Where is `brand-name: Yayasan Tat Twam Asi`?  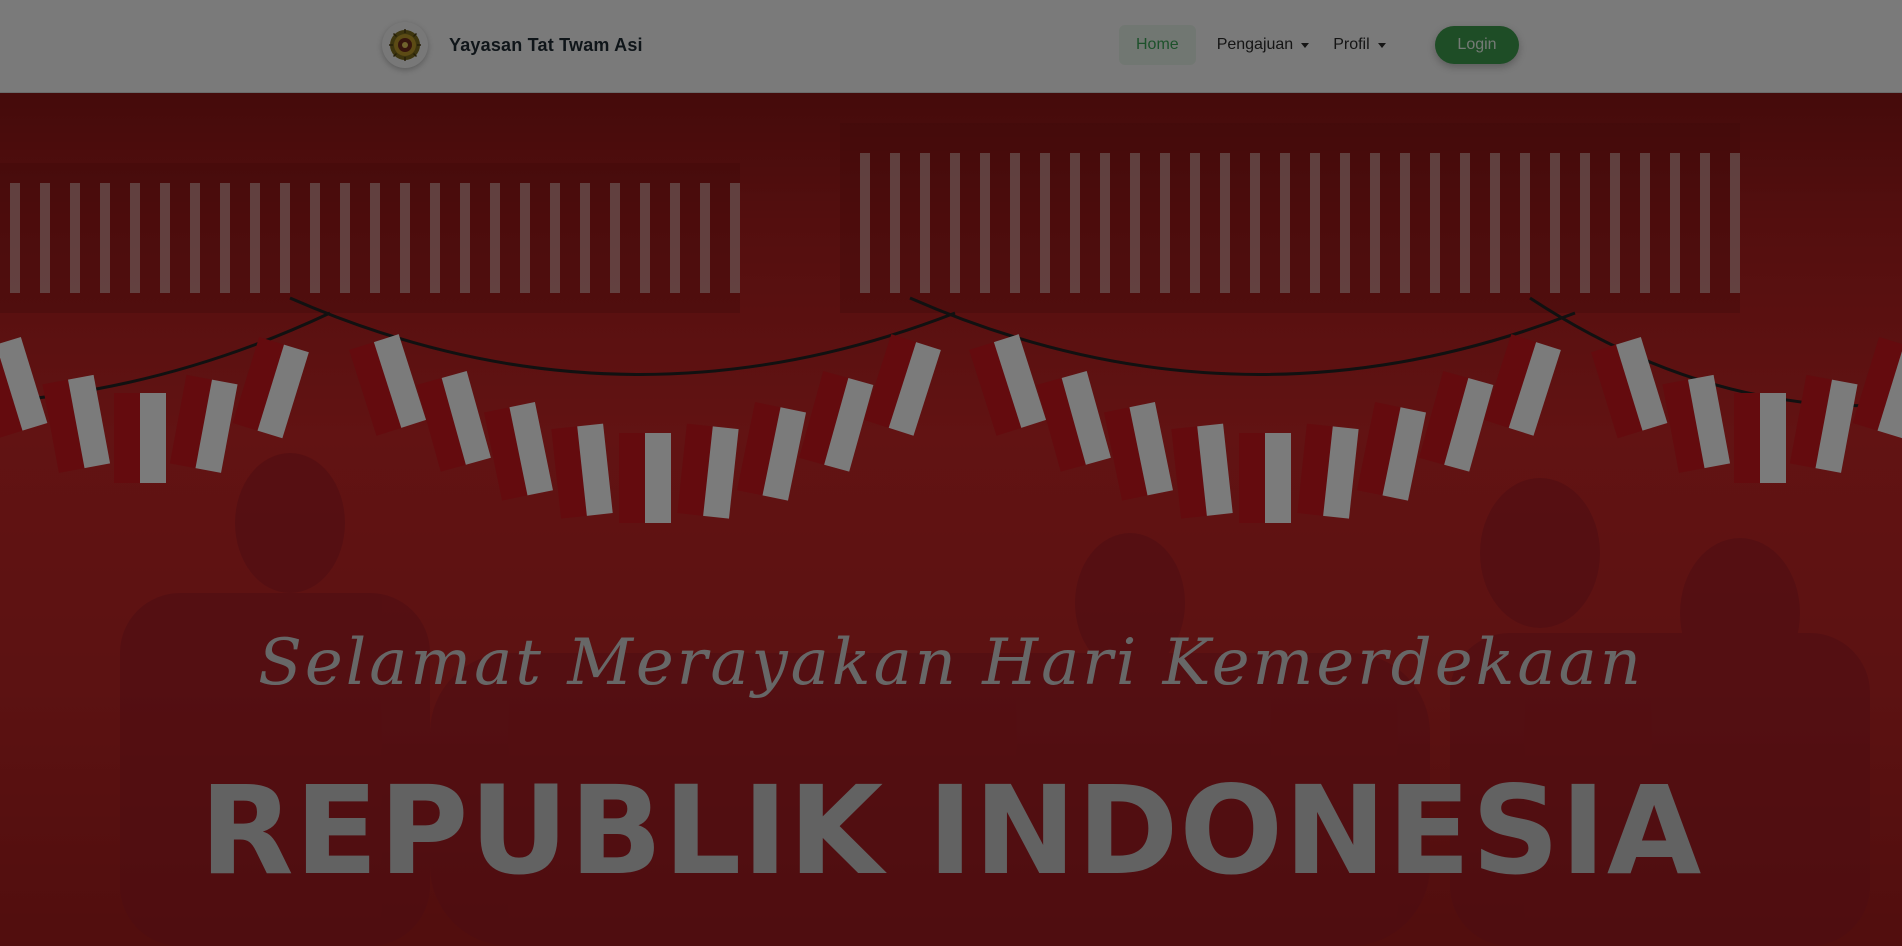 brand-name: Yayasan Tat Twam Asi is located at coordinates (546, 44).